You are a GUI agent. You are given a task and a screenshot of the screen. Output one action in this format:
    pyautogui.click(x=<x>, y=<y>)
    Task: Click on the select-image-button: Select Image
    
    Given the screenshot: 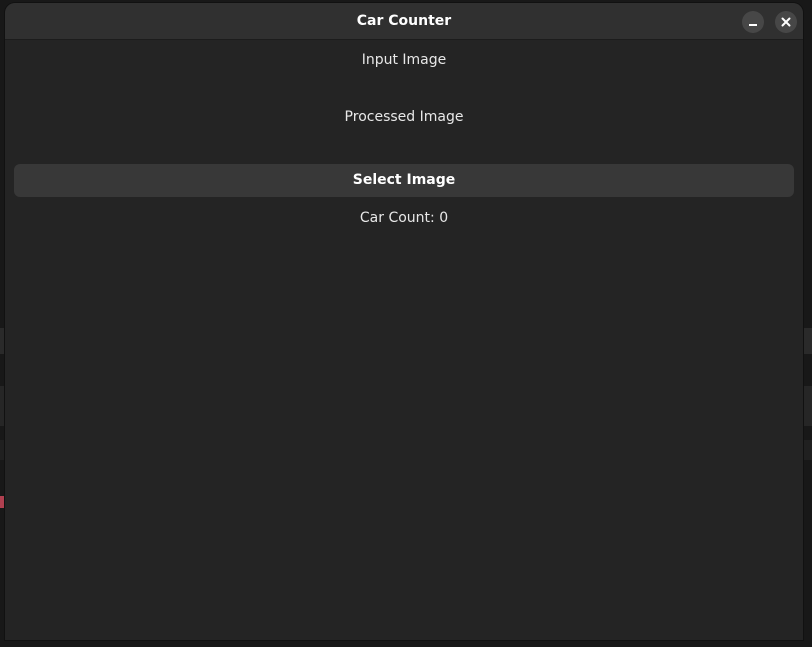 What is the action you would take?
    pyautogui.click(x=404, y=180)
    